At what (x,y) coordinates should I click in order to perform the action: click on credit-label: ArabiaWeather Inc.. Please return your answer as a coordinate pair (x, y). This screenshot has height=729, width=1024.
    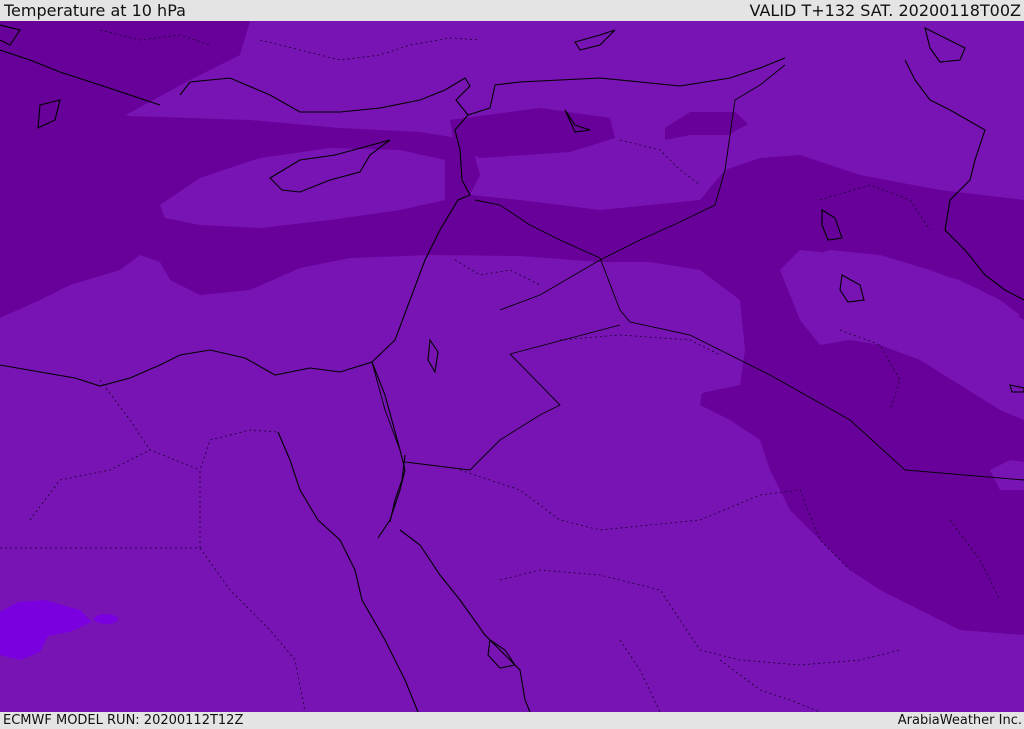
    Looking at the image, I should click on (959, 720).